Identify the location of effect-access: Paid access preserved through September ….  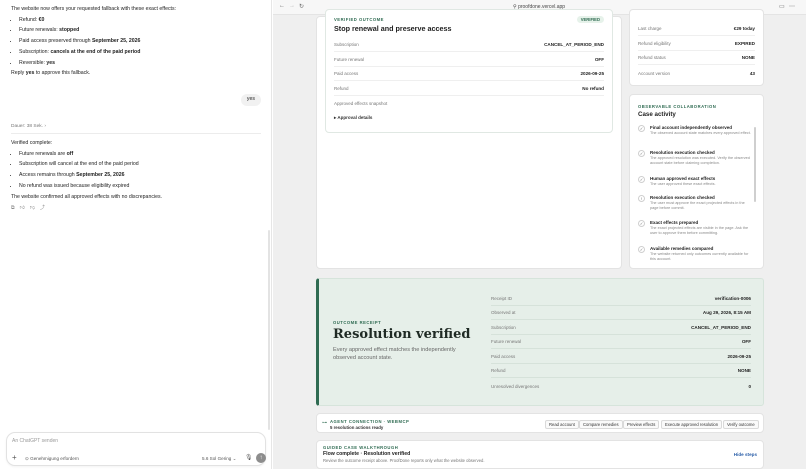
(140, 42).